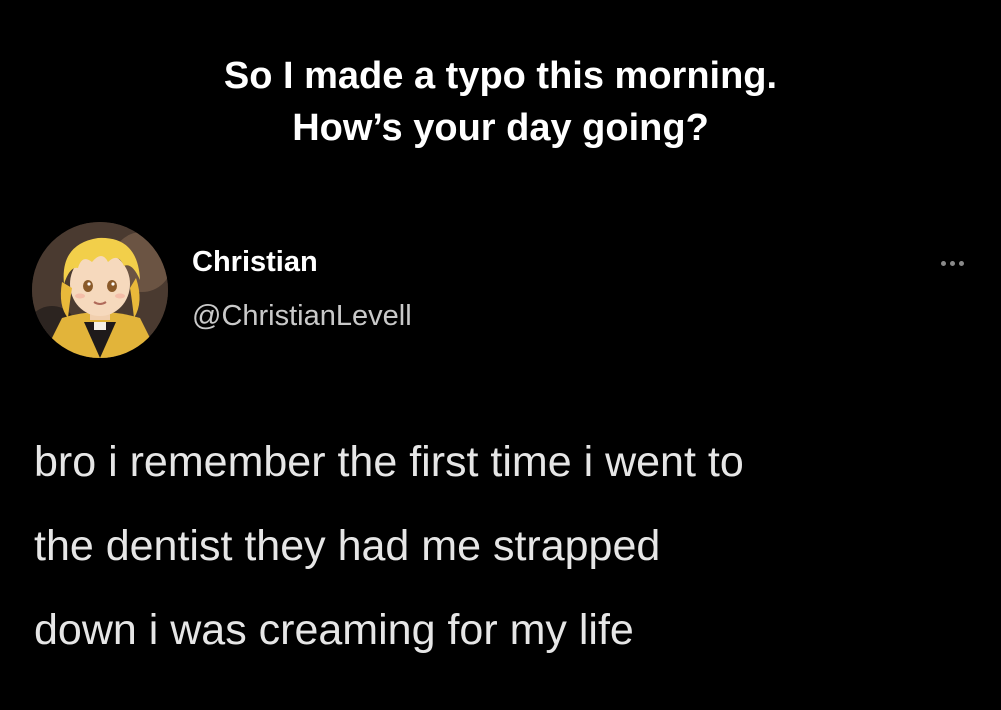  What do you see at coordinates (334, 630) in the screenshot?
I see `tweet-text-line-3: down i was creaming for my life` at bounding box center [334, 630].